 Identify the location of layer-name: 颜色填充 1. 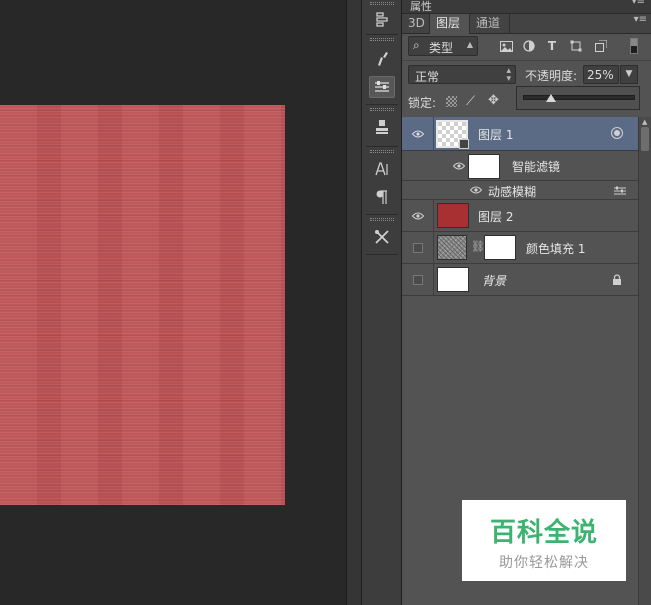
(555, 248).